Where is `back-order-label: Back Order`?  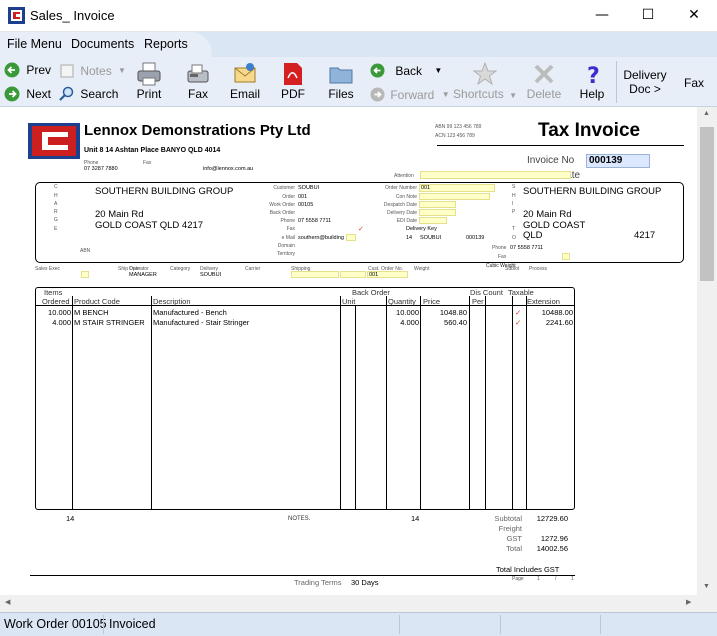
back-order-label: Back Order is located at coordinates (282, 213).